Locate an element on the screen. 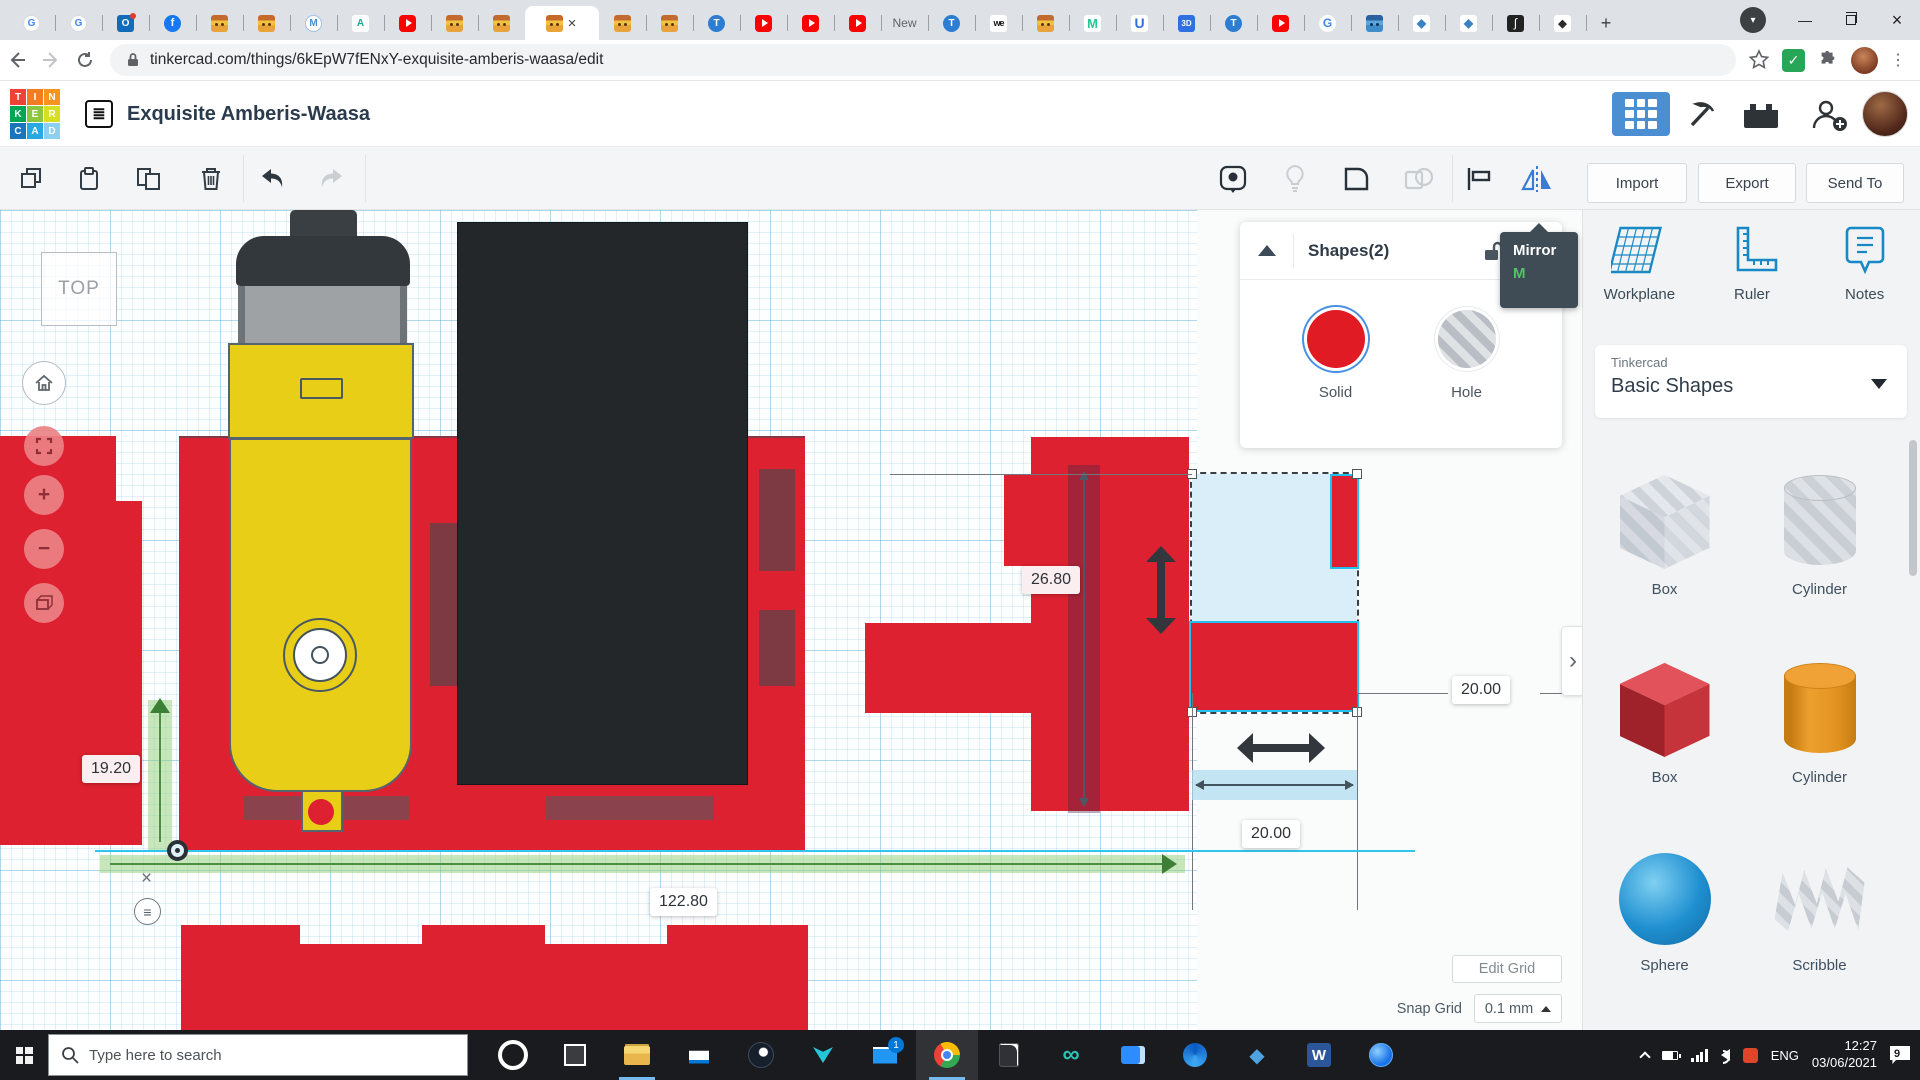 The image size is (1920, 1080). shape-item-scribble-scribble: Scribble is located at coordinates (1819, 908).